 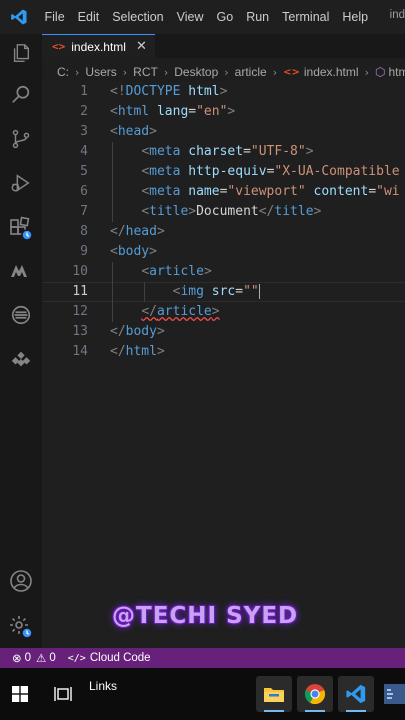 What do you see at coordinates (80, 271) in the screenshot?
I see `line-number: 10` at bounding box center [80, 271].